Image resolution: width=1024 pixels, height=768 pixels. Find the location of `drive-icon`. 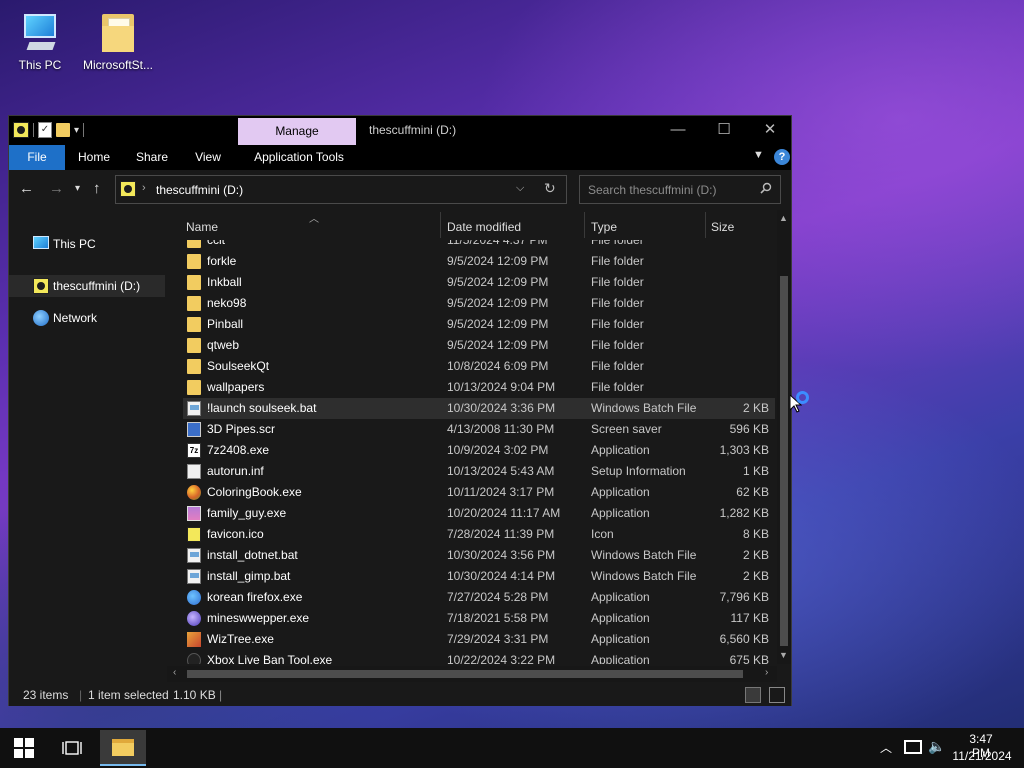

drive-icon is located at coordinates (128, 189).